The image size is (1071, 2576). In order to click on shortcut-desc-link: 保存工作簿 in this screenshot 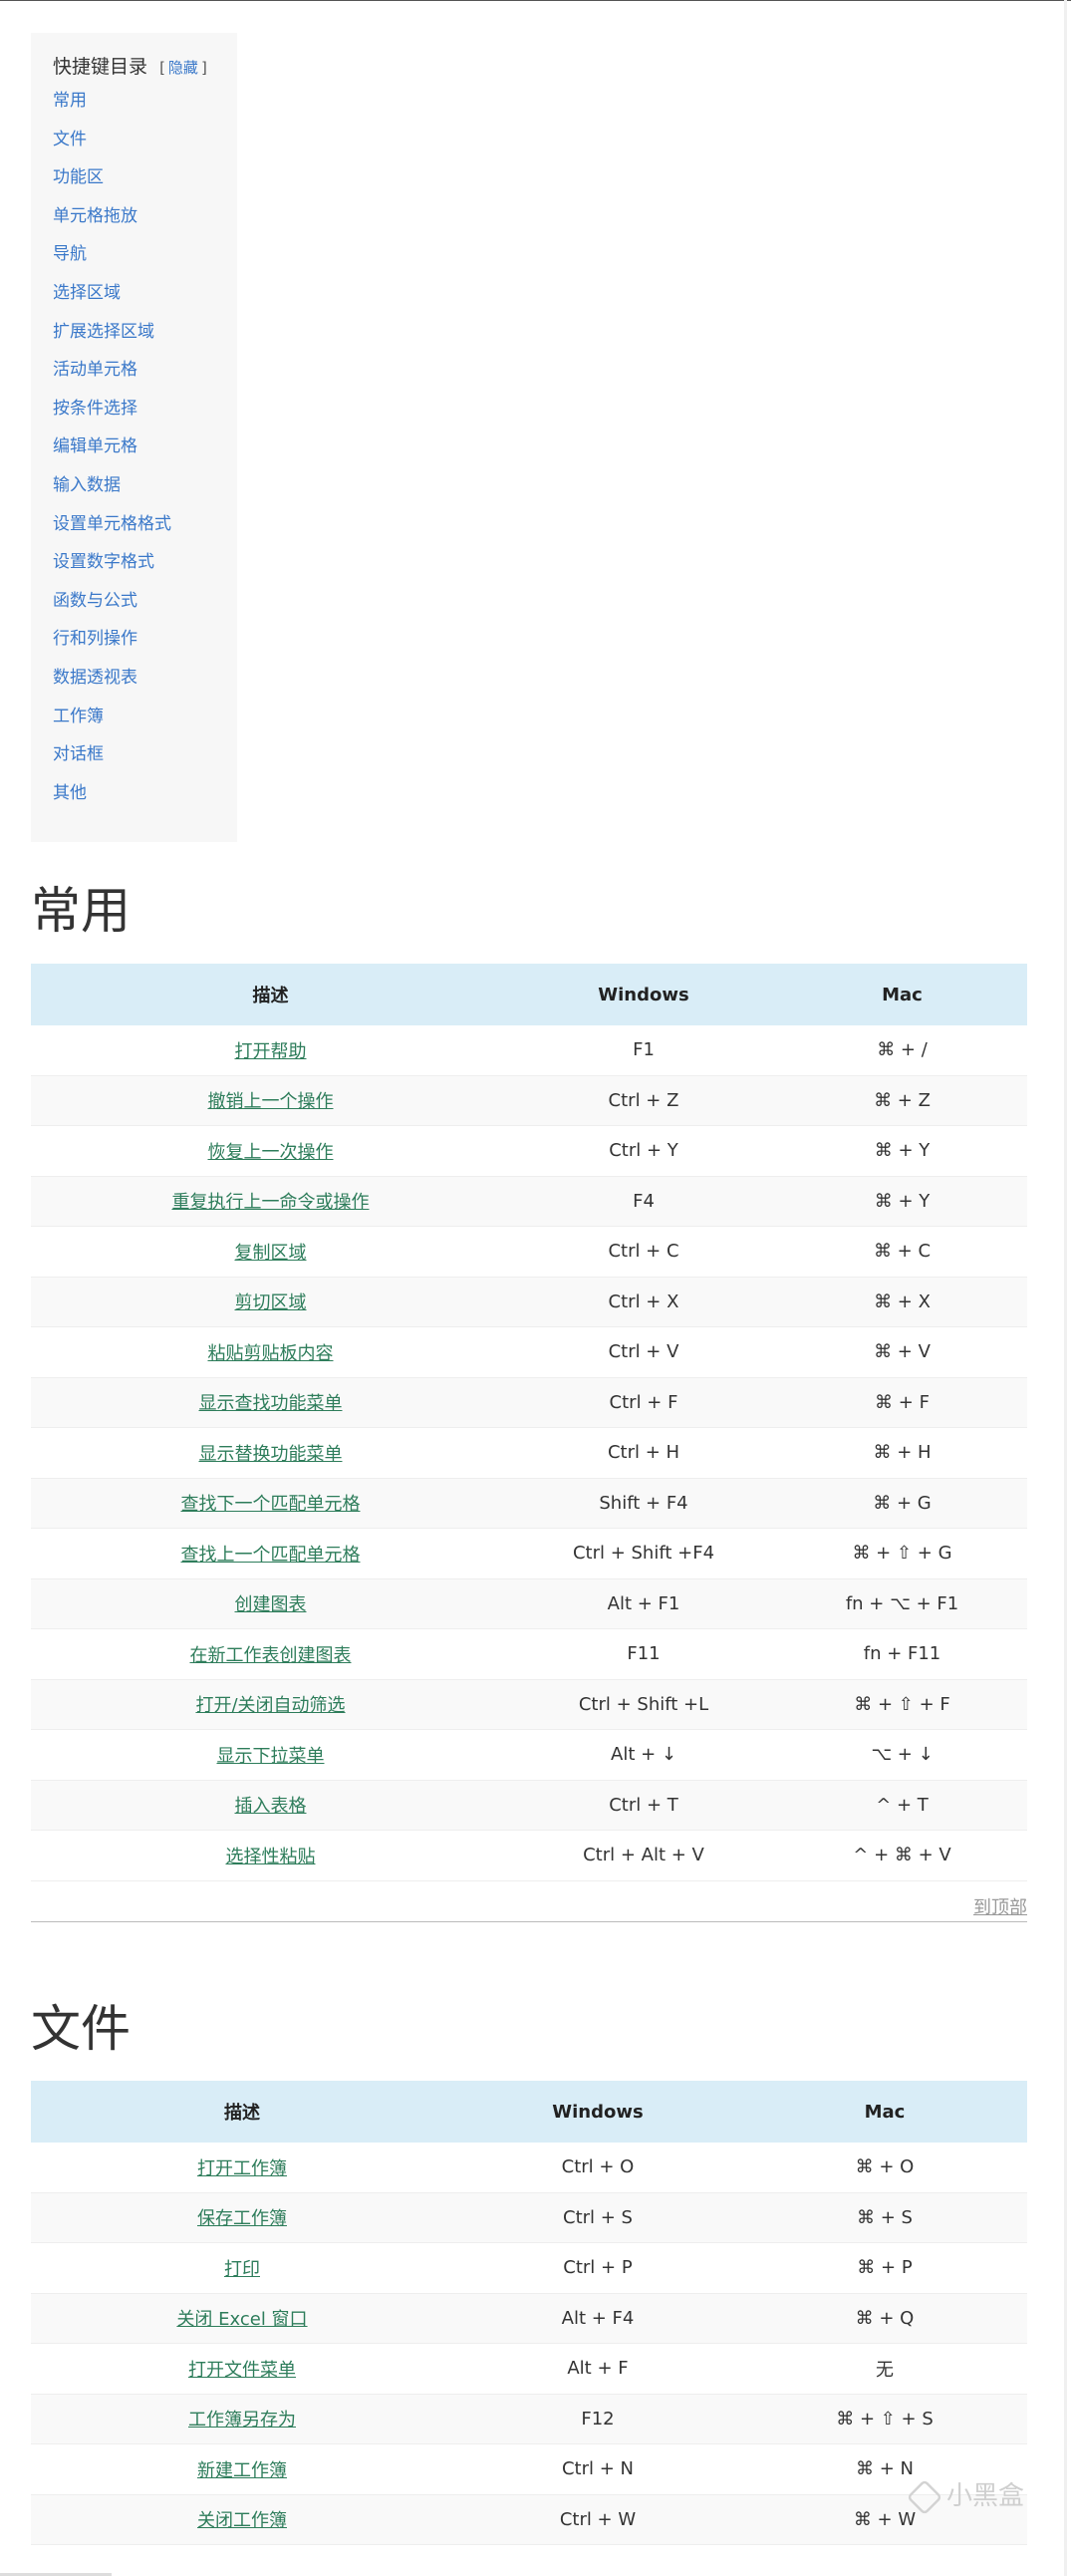, I will do `click(242, 2218)`.